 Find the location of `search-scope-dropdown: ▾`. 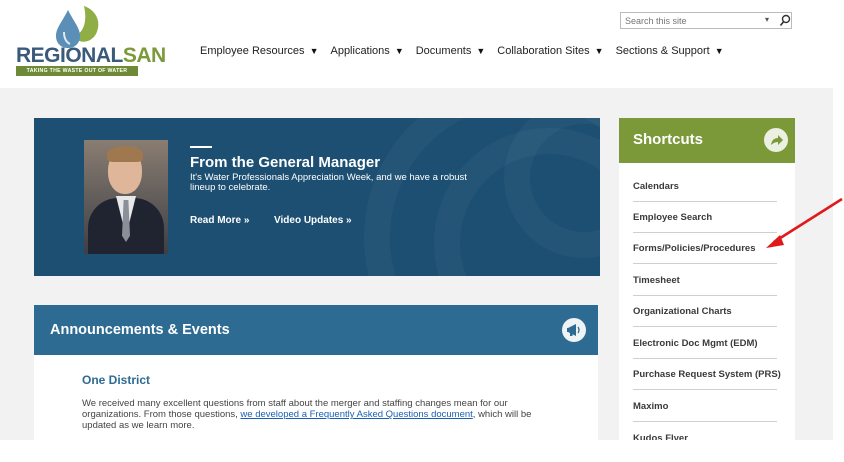

search-scope-dropdown: ▾ is located at coordinates (767, 19).